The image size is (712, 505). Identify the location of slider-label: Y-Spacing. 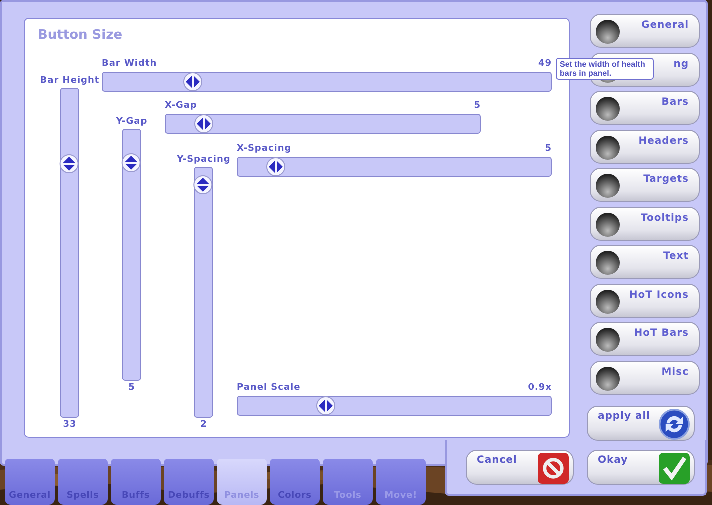
(204, 160).